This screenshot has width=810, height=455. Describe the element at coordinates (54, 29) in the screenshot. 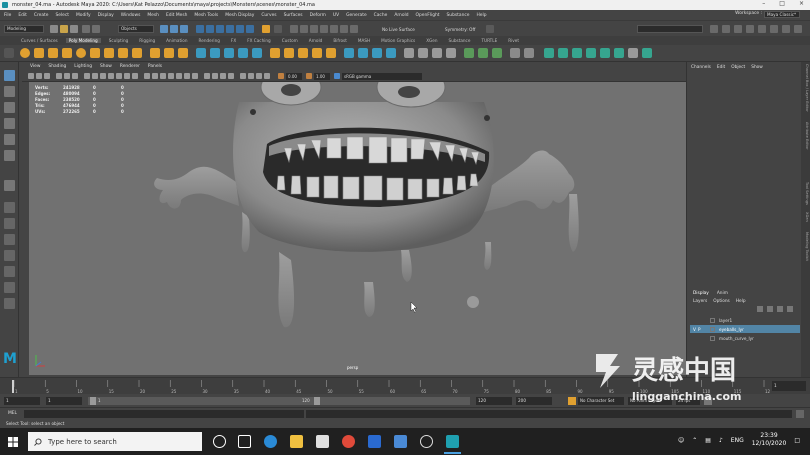

I see `new-scene-icon` at that location.